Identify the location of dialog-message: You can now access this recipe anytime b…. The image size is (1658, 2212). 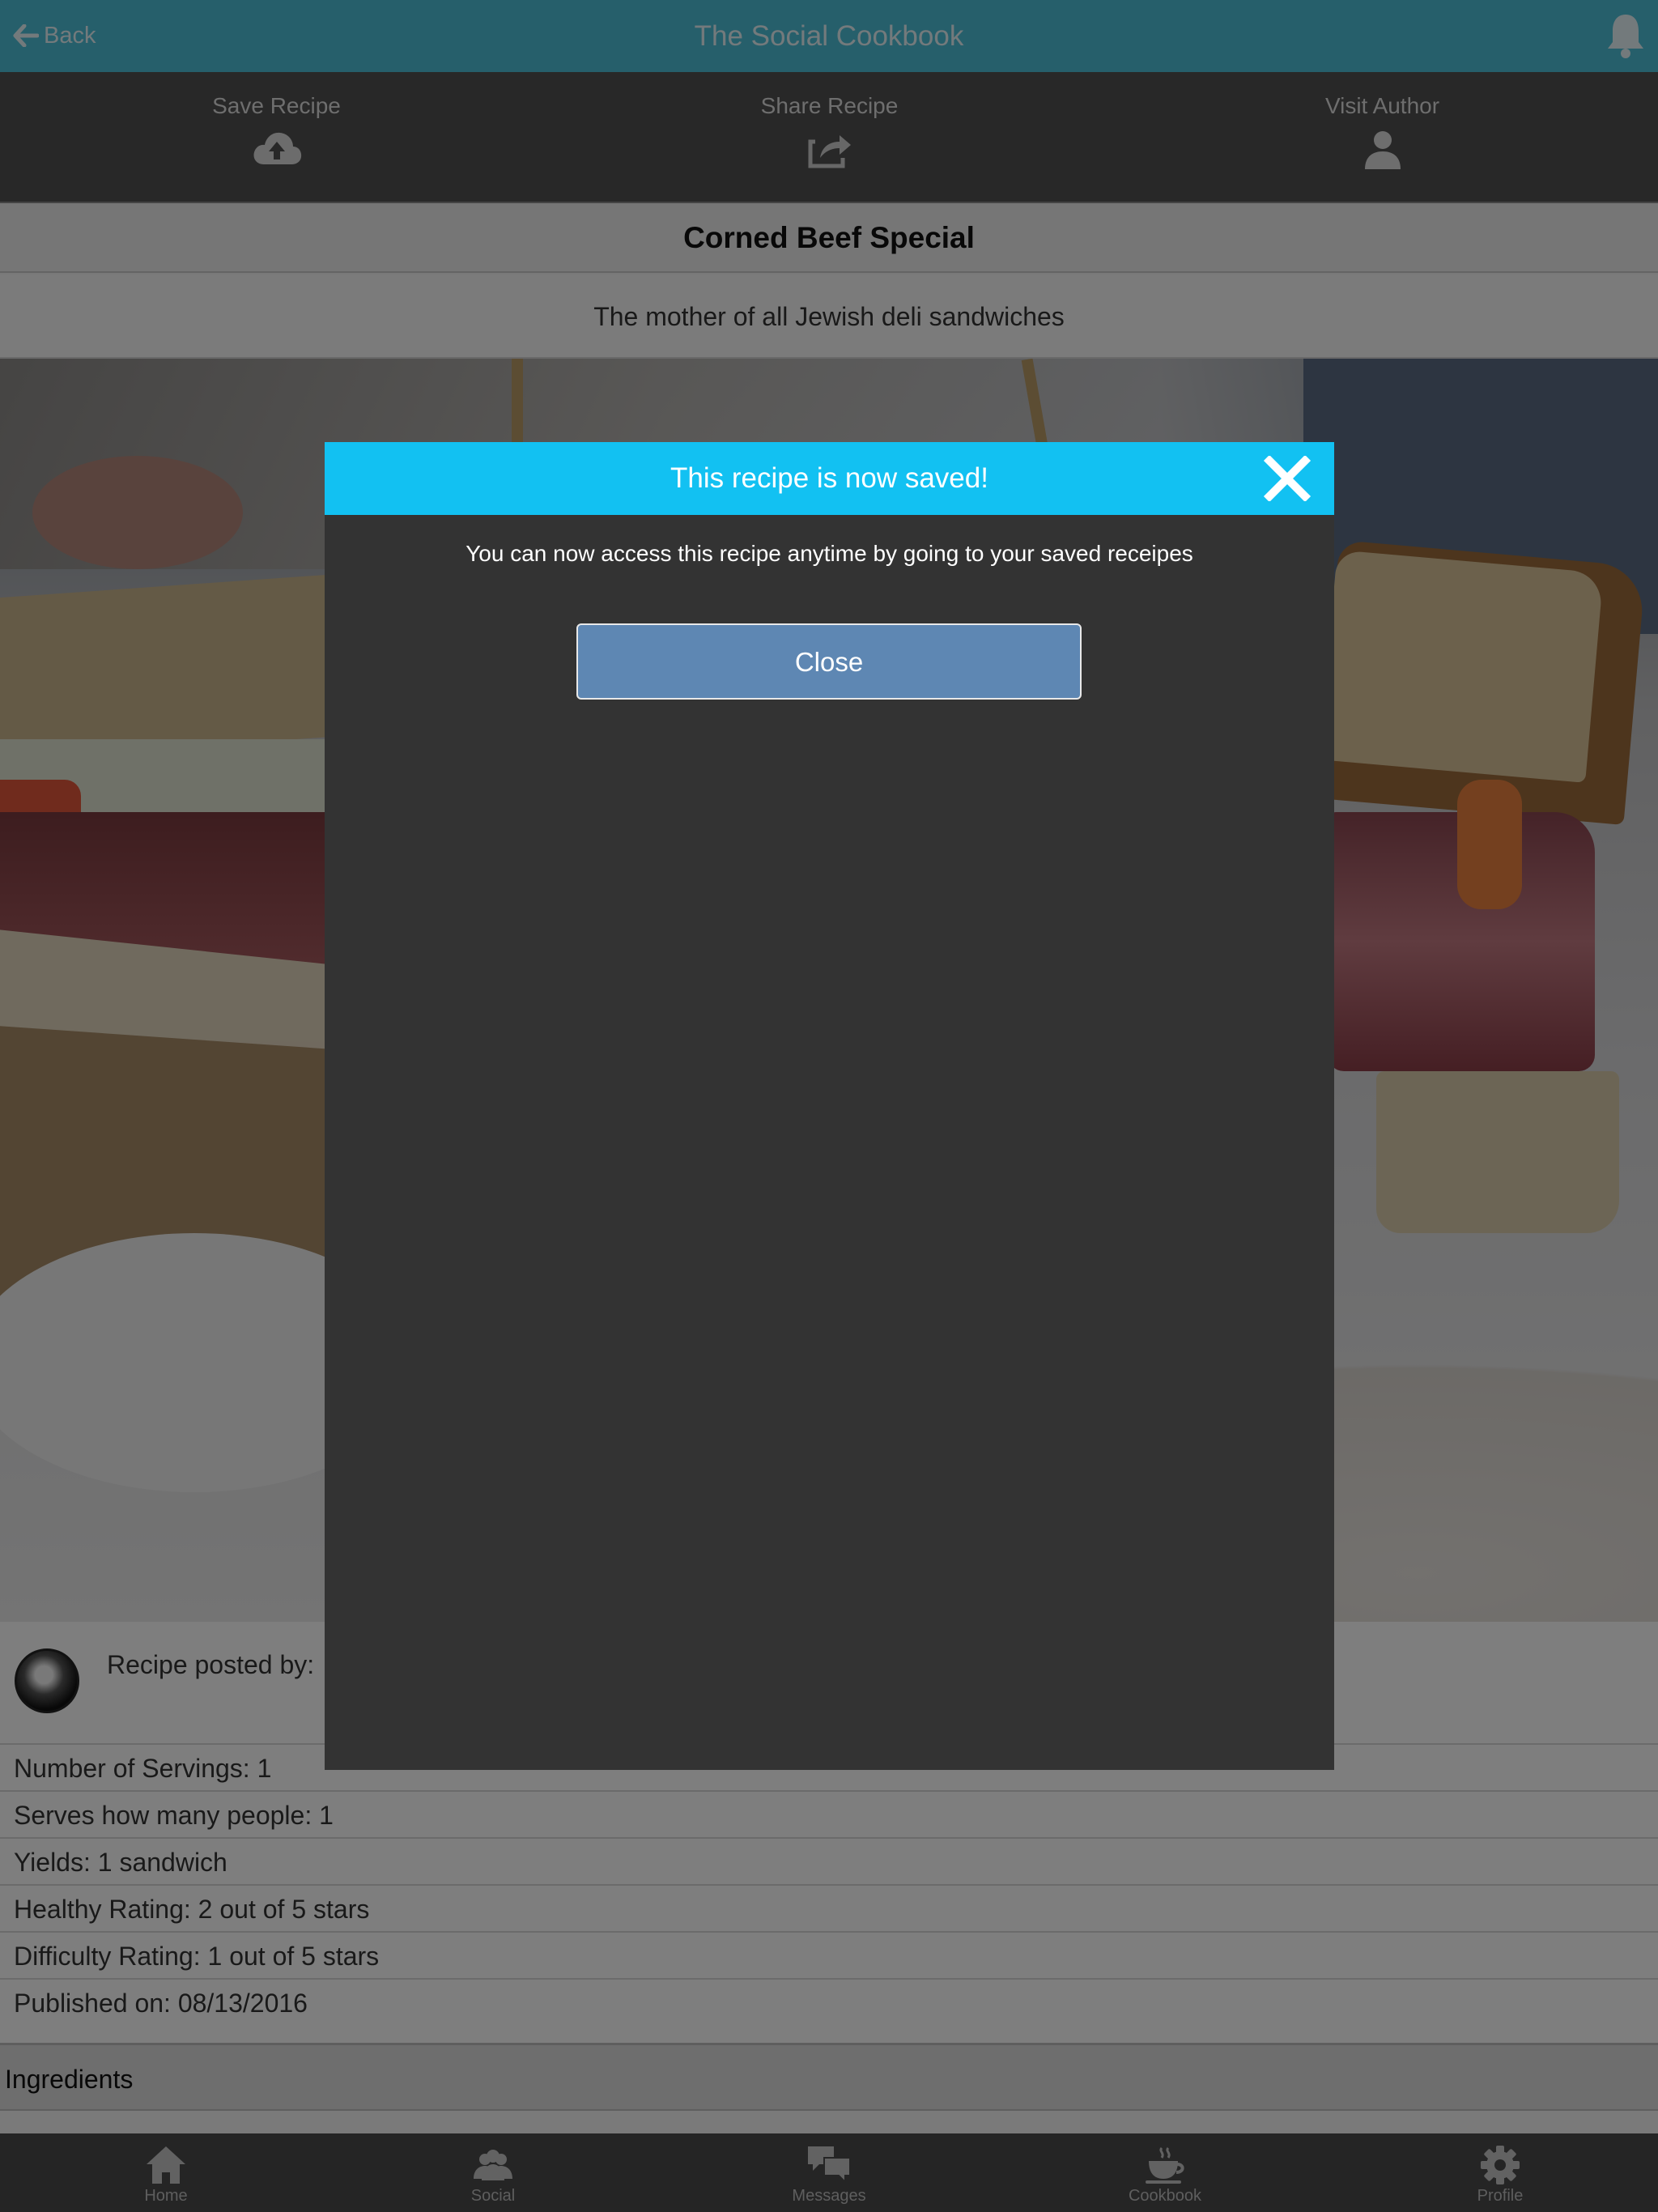
(829, 553).